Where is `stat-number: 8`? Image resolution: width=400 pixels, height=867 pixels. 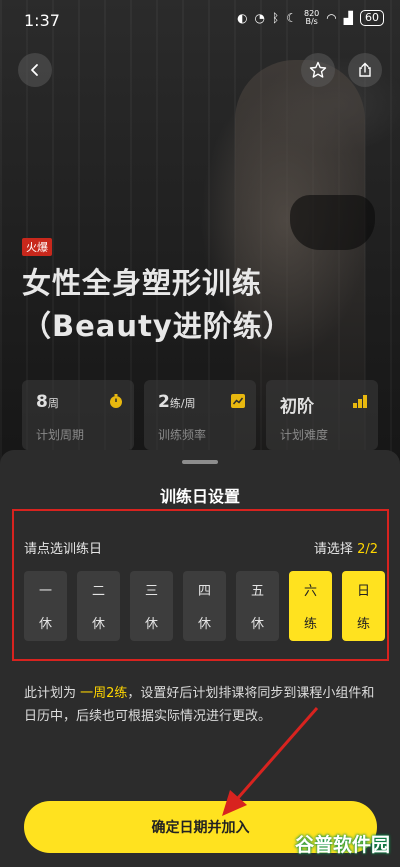 stat-number: 8 is located at coordinates (42, 402).